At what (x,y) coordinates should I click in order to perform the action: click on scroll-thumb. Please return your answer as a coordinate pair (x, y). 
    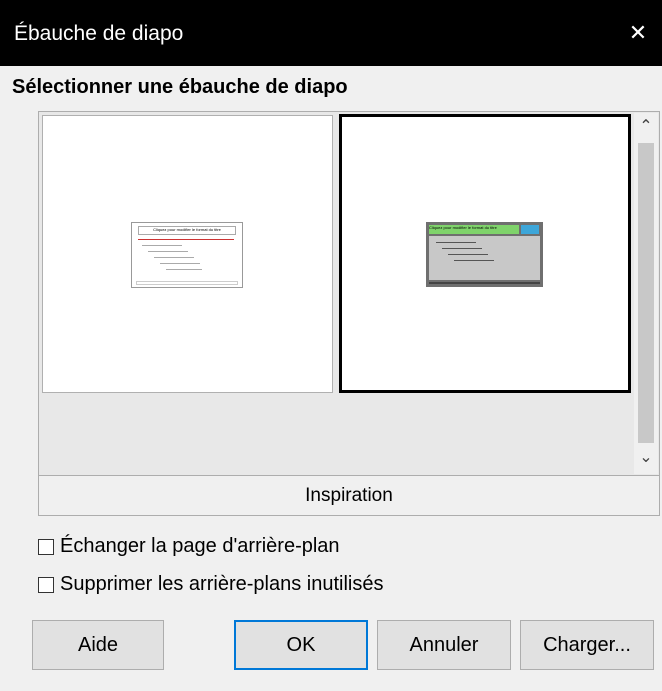
    Looking at the image, I should click on (646, 293).